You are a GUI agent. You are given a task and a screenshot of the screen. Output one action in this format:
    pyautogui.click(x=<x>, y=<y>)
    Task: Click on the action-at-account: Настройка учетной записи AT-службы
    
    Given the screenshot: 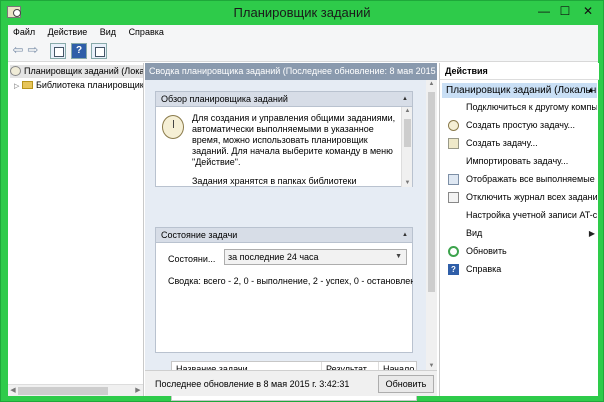 What is the action you would take?
    pyautogui.click(x=518, y=215)
    